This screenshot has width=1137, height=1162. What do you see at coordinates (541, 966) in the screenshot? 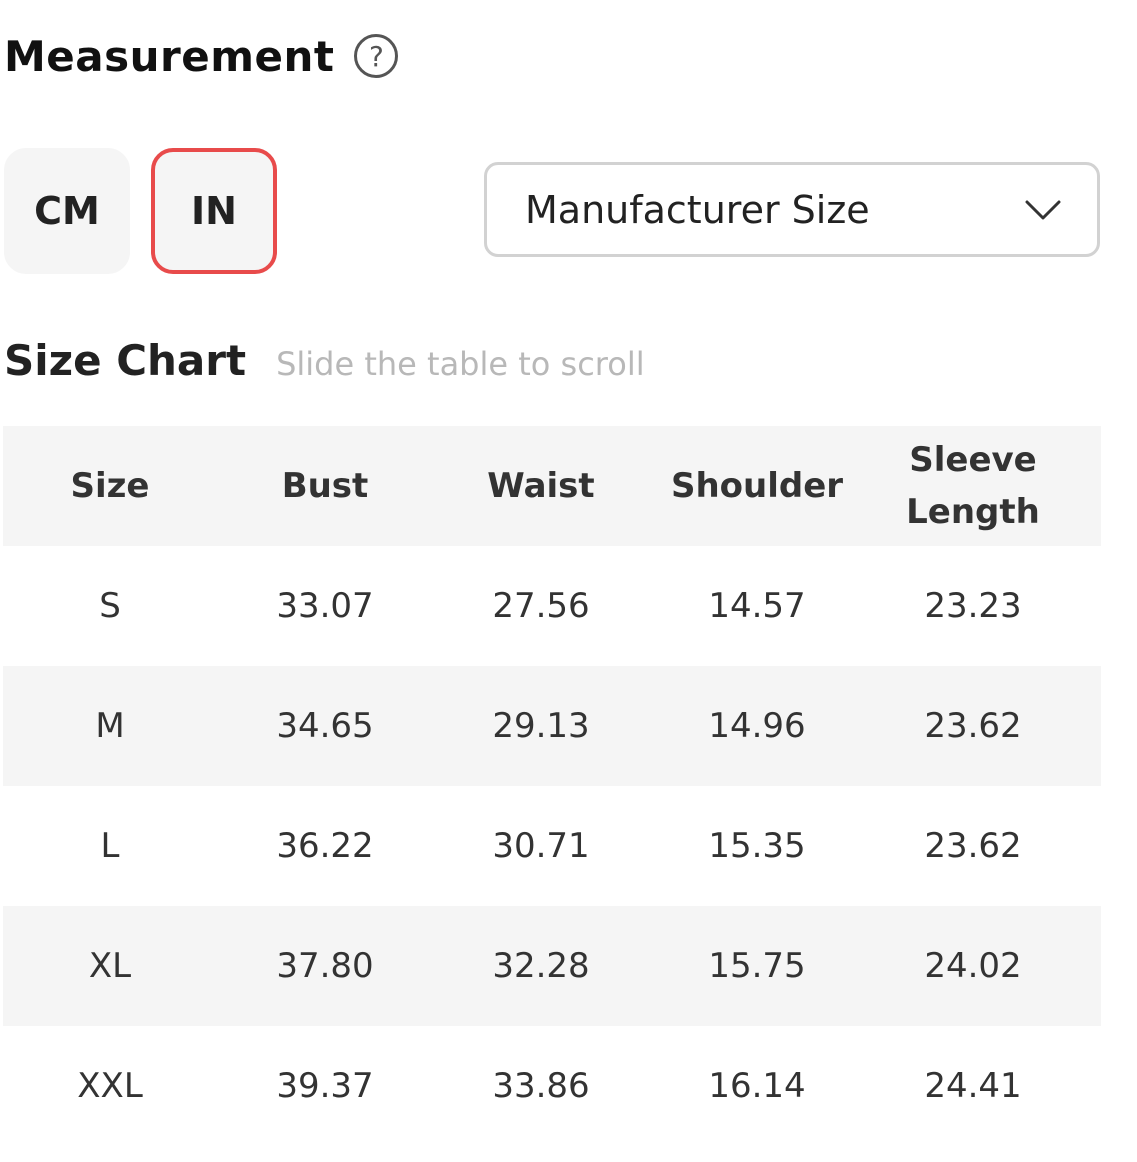
I see `waist-cell: 32.28` at bounding box center [541, 966].